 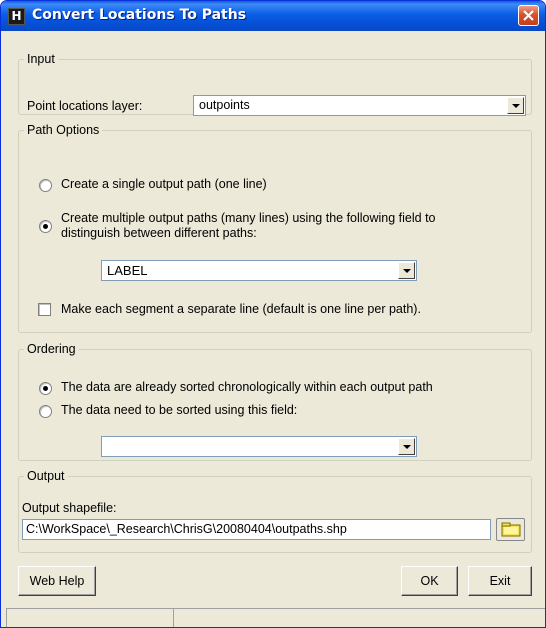 I want to click on output-shapefile-label: Output shapefile:, so click(x=69, y=508).